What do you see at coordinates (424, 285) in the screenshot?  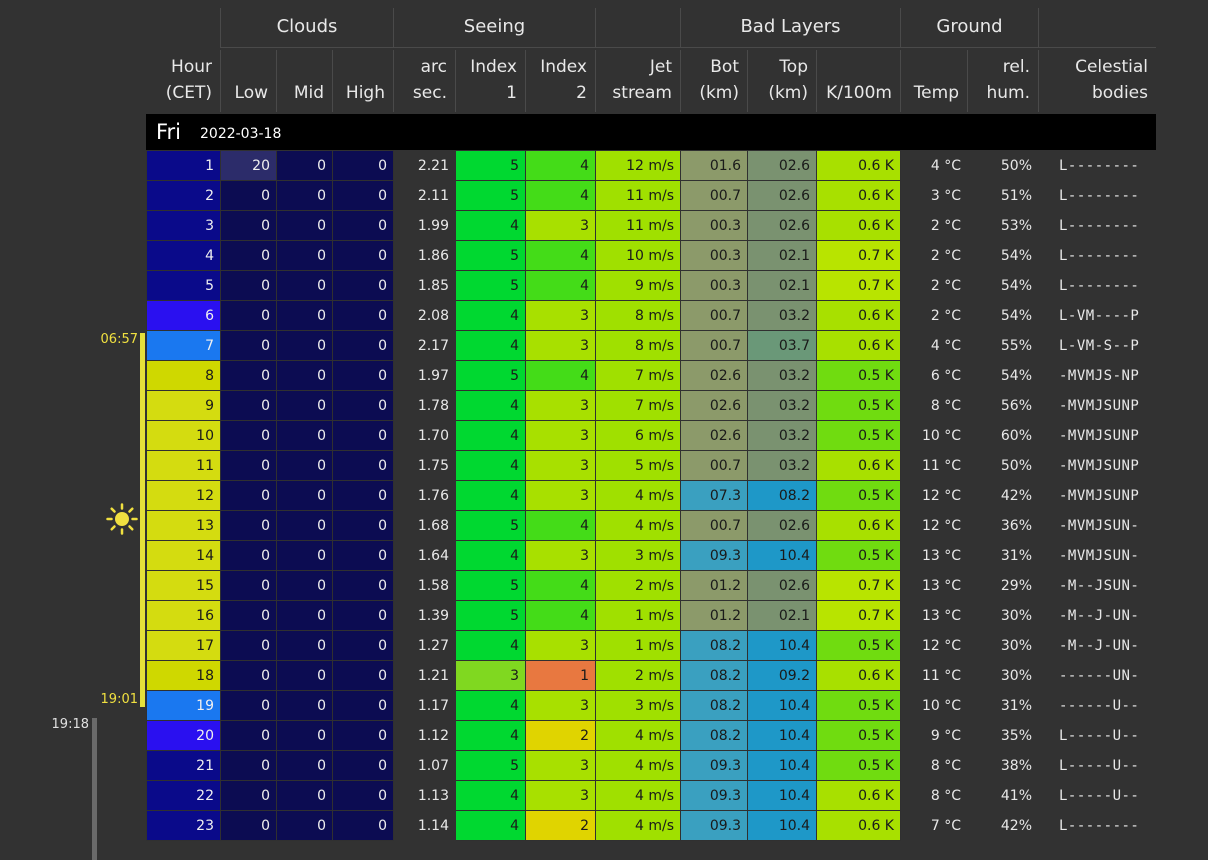 I see `seeing-arc-cell: 1.85` at bounding box center [424, 285].